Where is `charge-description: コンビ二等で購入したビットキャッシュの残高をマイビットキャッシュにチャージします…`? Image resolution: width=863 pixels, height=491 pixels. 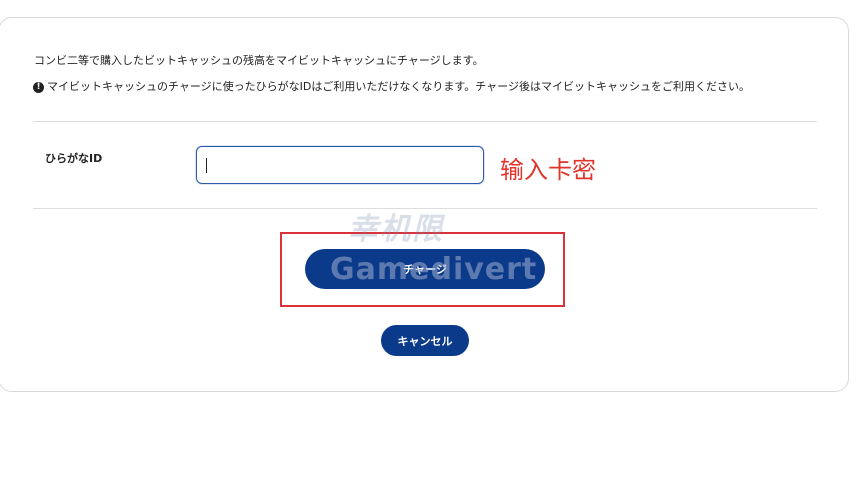 charge-description: コンビ二等で購入したビットキャッシュの残高をマイビットキャッシュにチャージします… is located at coordinates (259, 60).